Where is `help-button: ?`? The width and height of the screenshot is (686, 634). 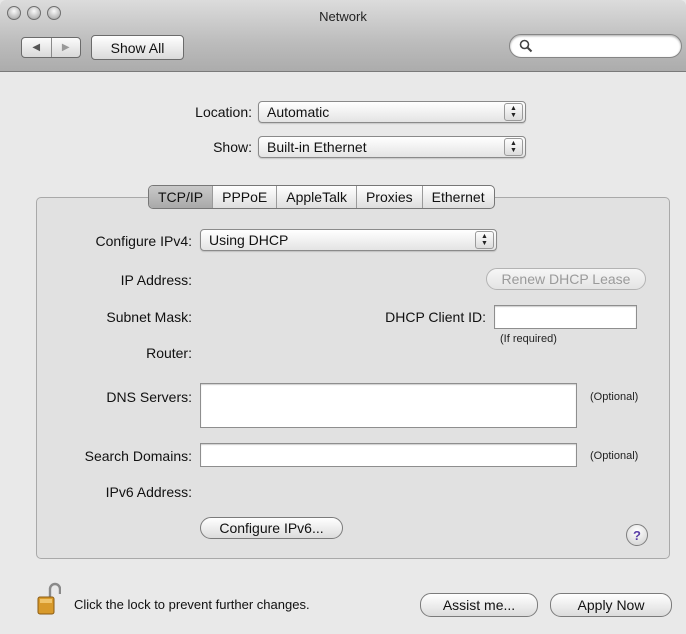 help-button: ? is located at coordinates (637, 535).